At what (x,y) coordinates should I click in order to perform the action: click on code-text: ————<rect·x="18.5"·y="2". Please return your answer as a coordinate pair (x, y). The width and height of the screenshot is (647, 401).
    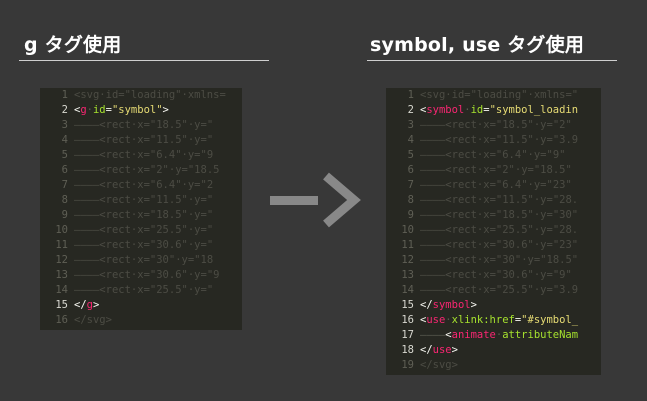
    Looking at the image, I should click on (496, 125).